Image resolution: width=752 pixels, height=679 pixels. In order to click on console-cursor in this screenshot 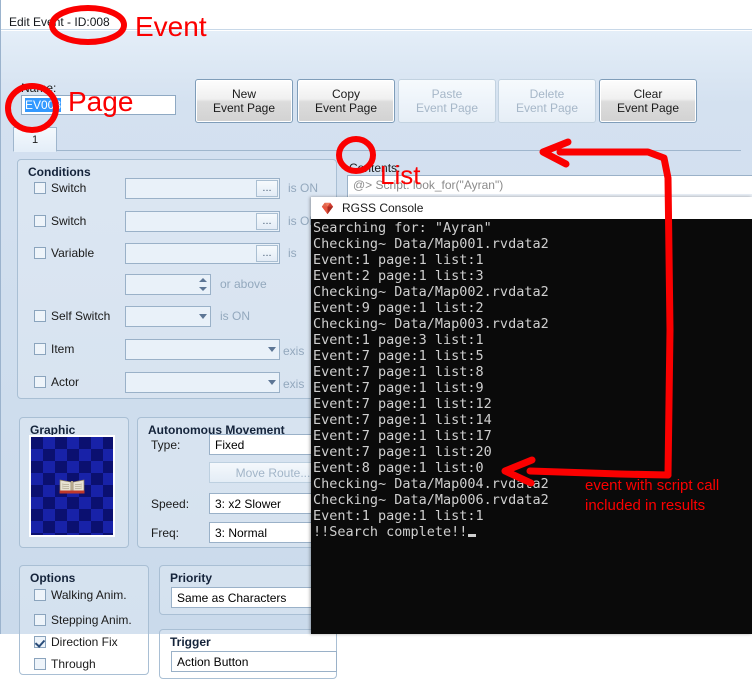, I will do `click(472, 535)`.